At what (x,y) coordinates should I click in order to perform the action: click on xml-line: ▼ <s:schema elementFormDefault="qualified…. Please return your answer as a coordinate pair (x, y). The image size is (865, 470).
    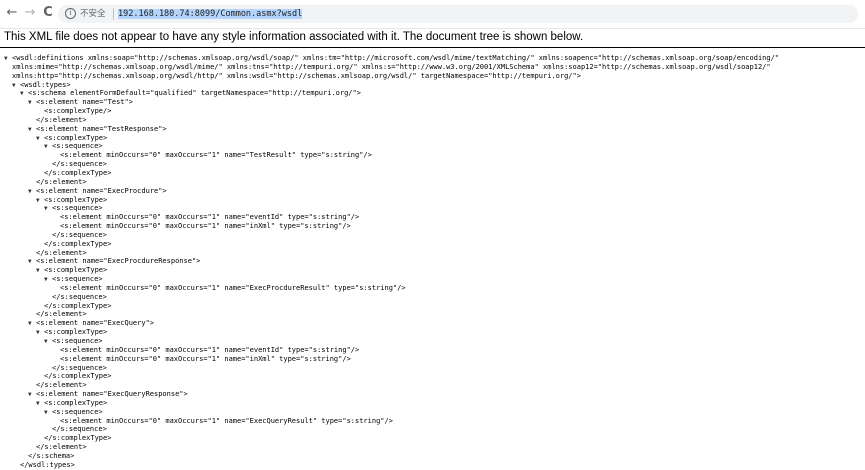
    Looking at the image, I should click on (434, 93).